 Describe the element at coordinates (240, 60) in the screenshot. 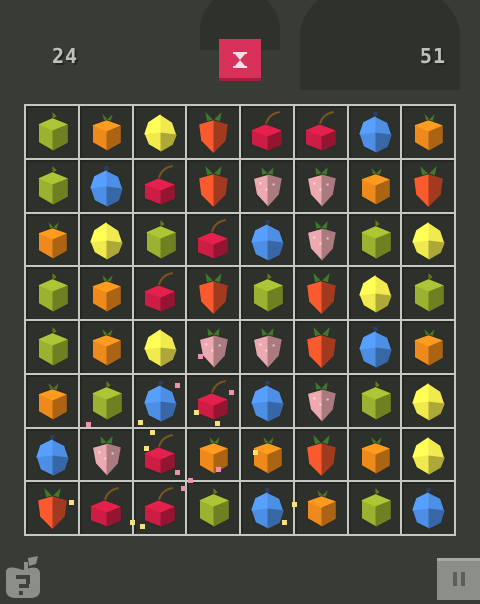

I see `timer-button` at that location.